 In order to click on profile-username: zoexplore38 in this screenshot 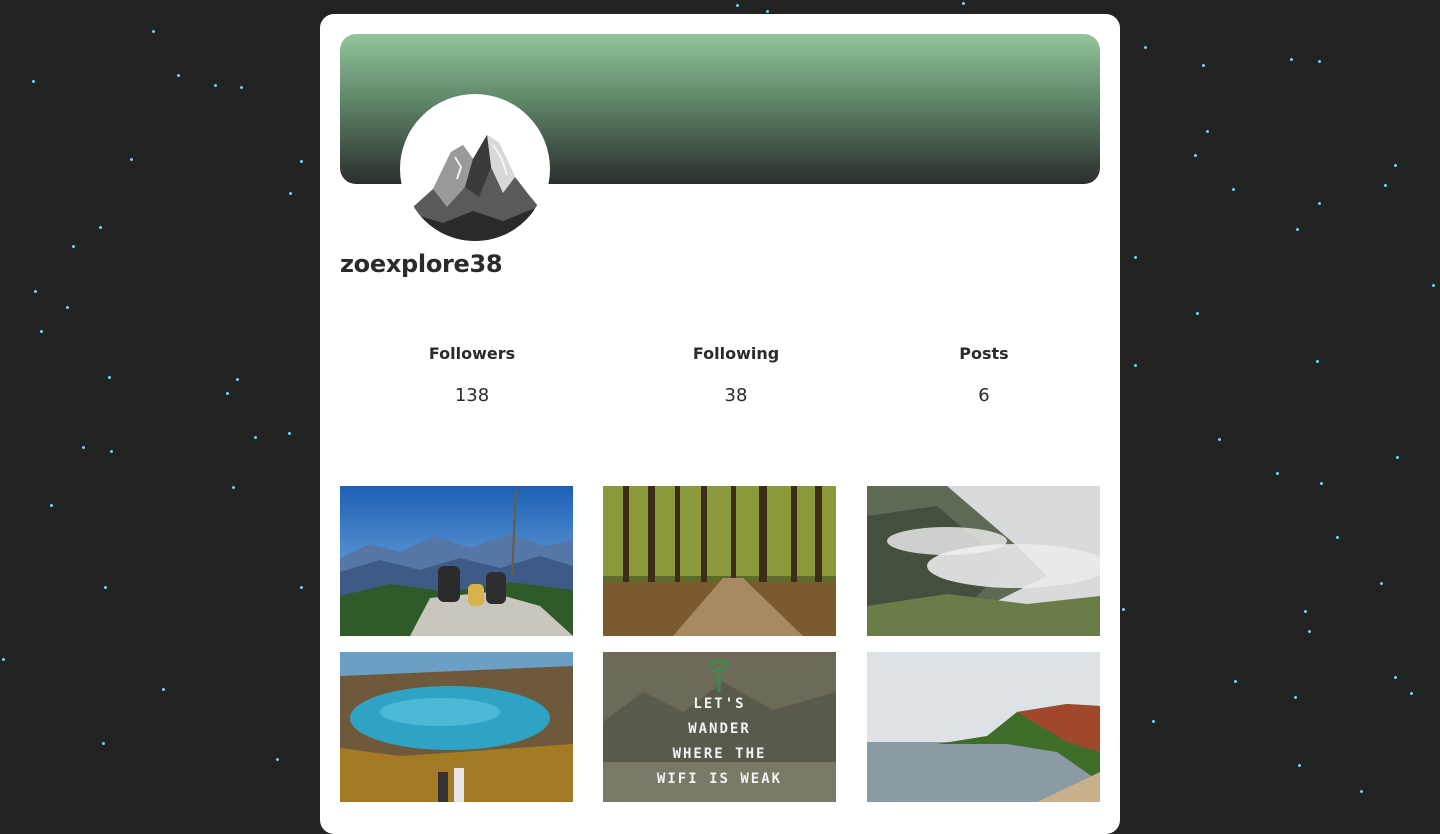, I will do `click(421, 264)`.